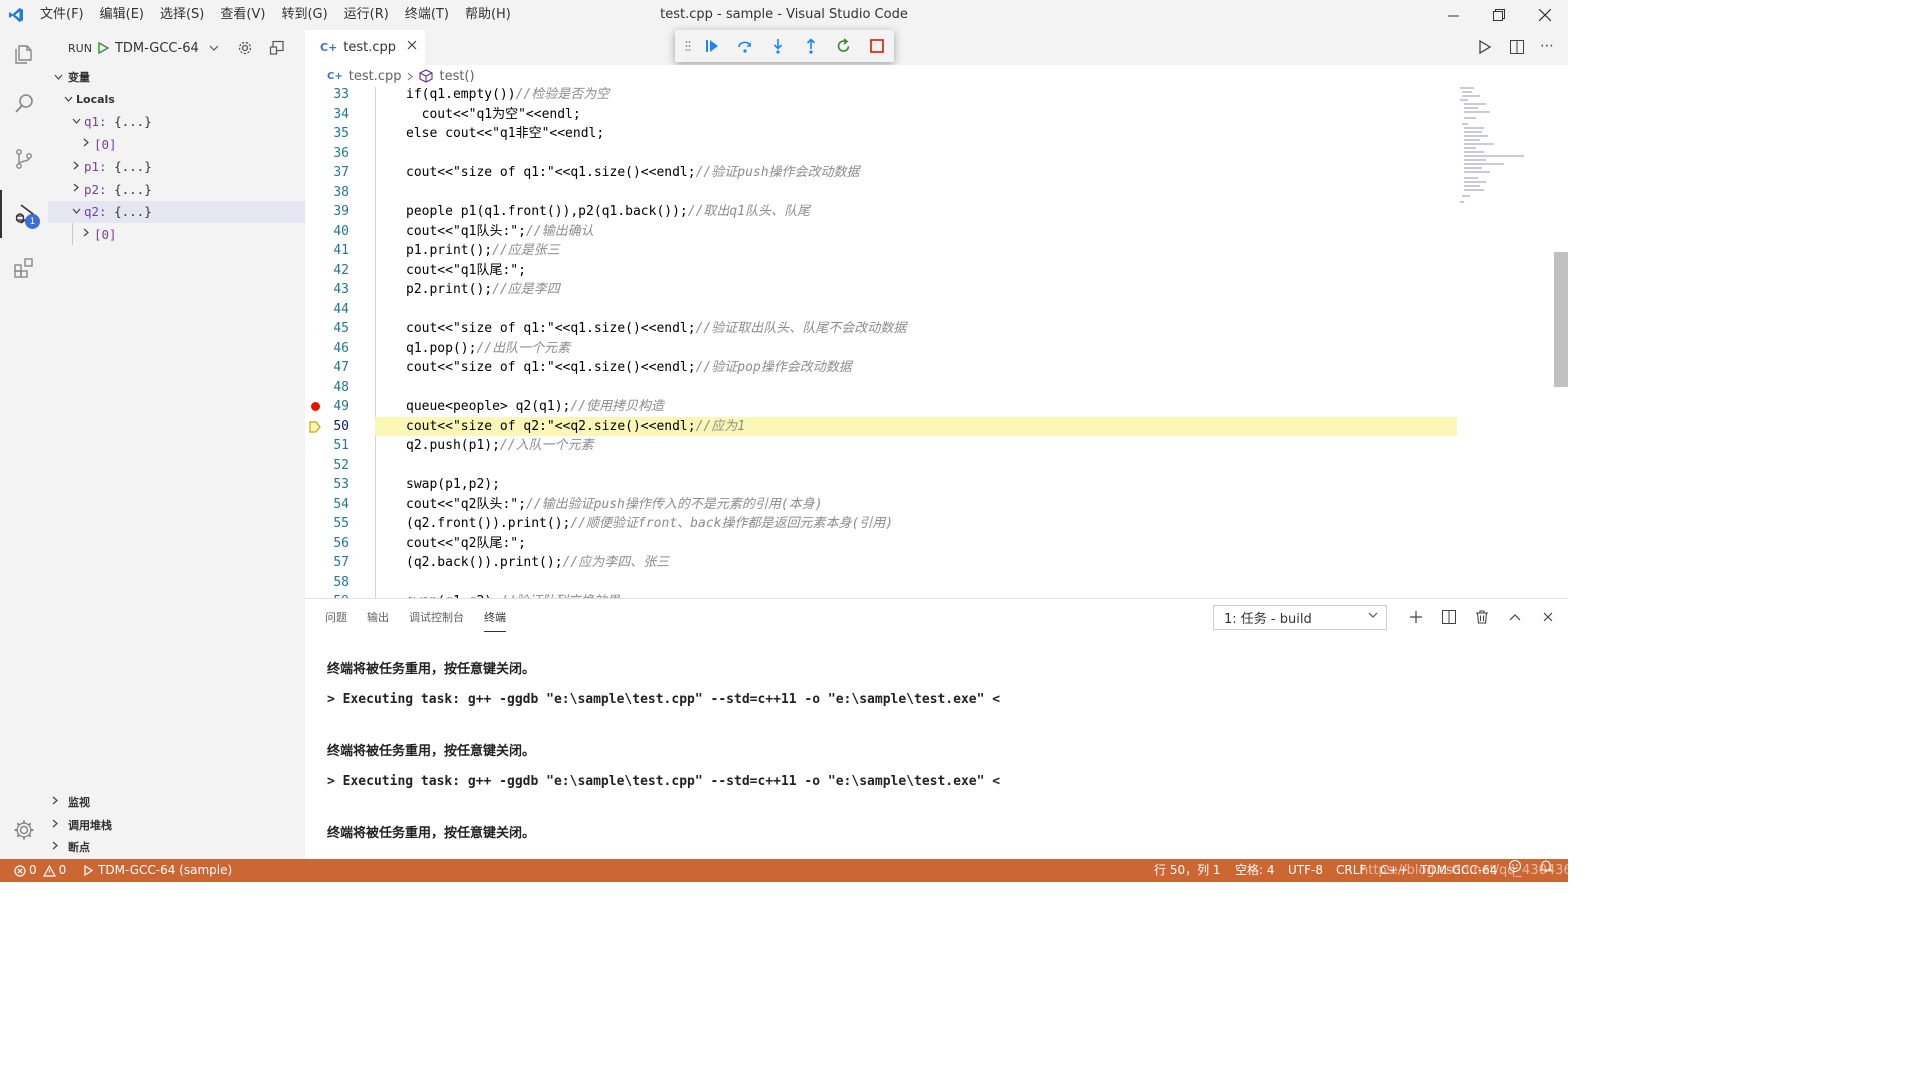  What do you see at coordinates (436, 620) in the screenshot?
I see `tab-debug-console: 调试控制台` at bounding box center [436, 620].